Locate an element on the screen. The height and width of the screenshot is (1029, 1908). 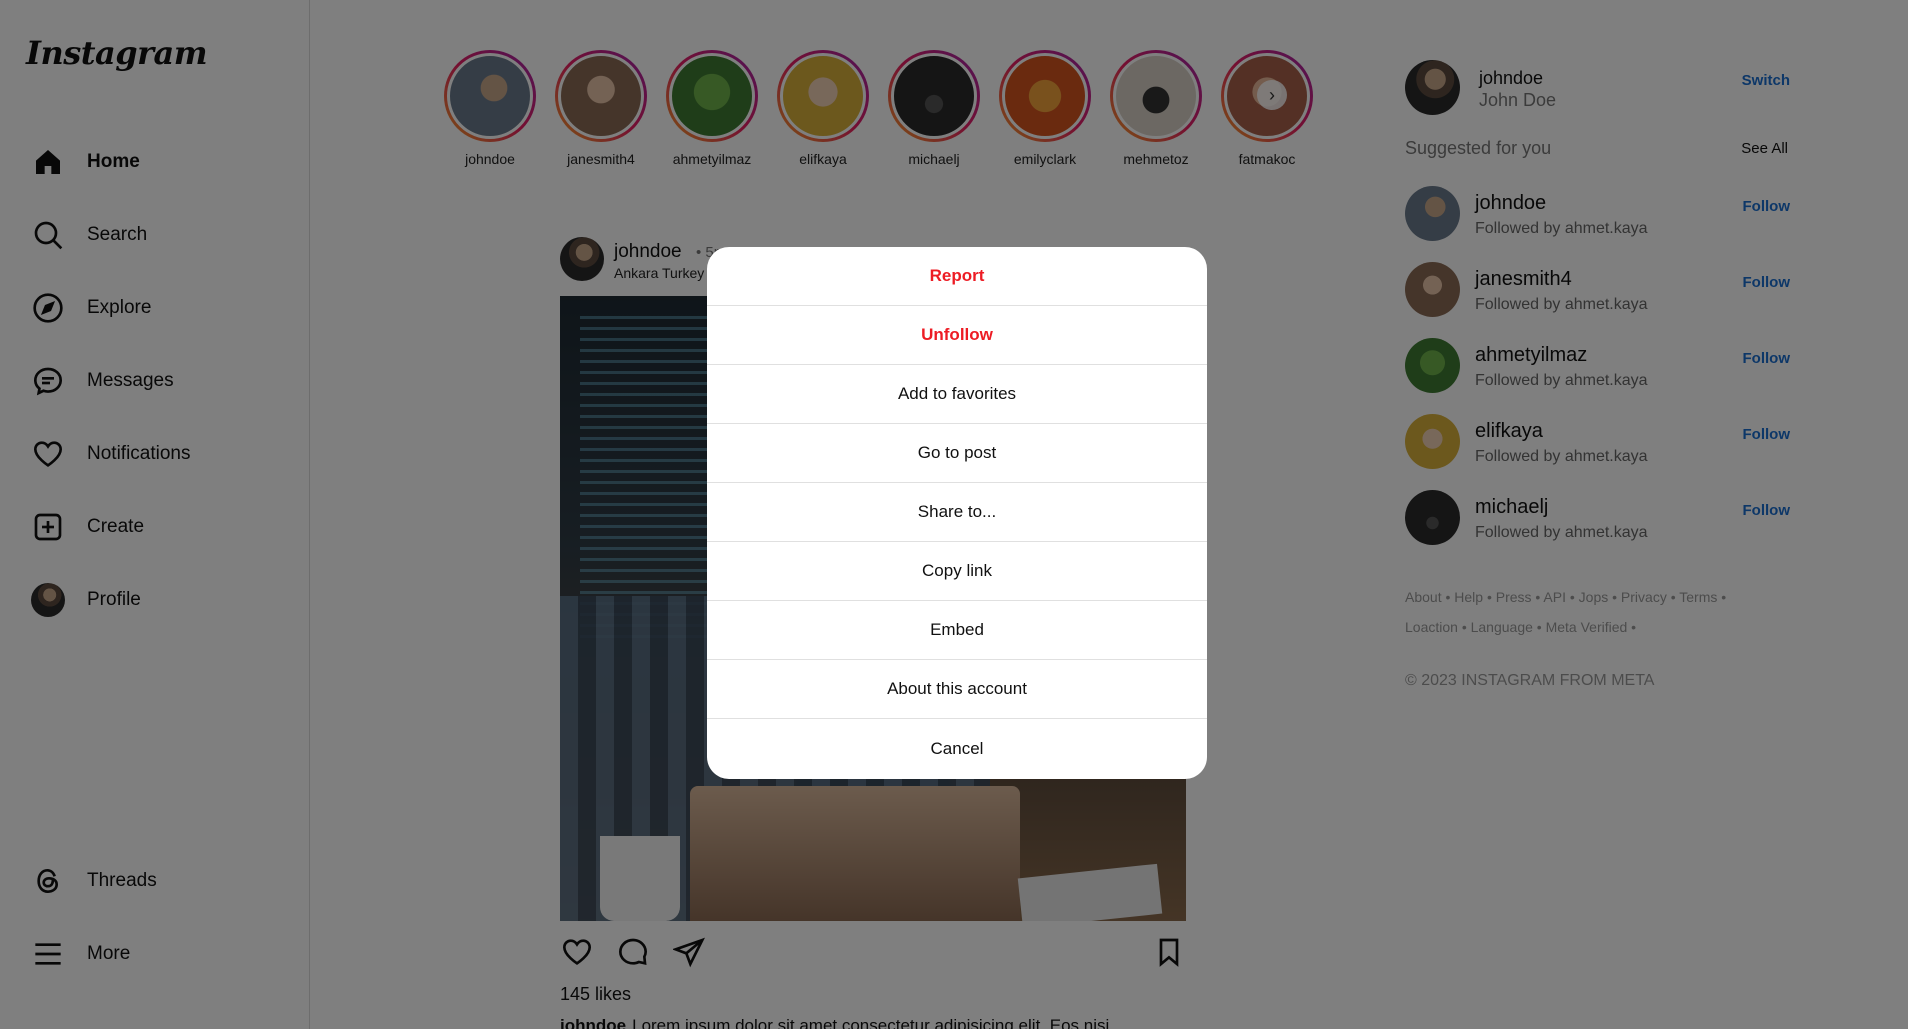
add-to-favorites-button: Add to favorites is located at coordinates (957, 394).